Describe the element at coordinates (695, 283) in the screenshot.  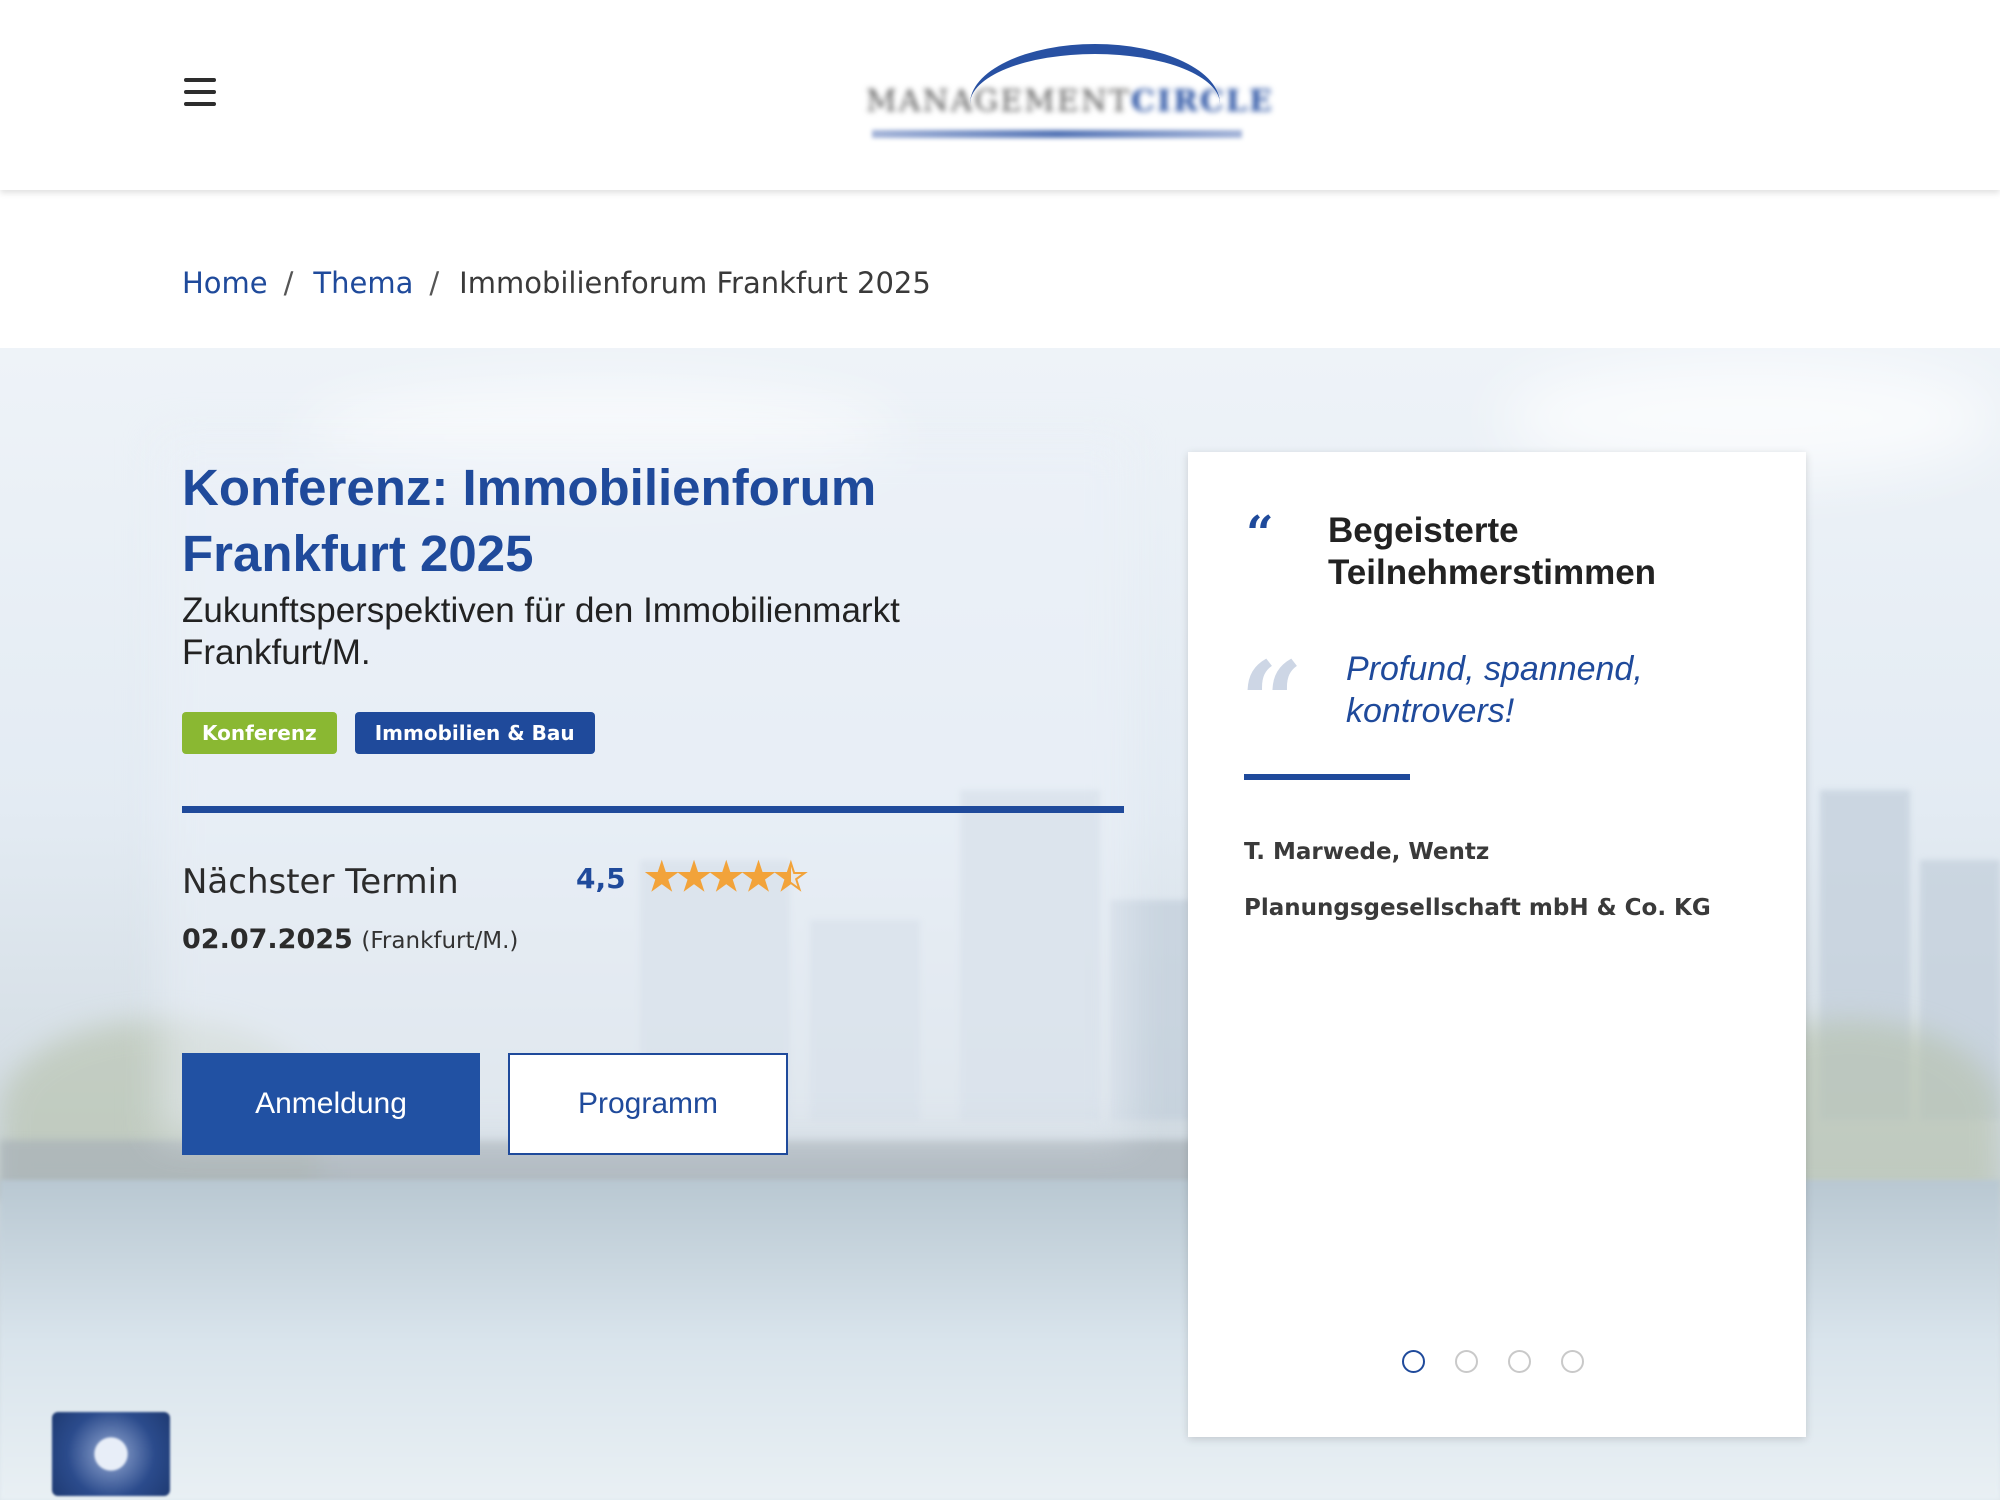
I see `breadcrumb-current: Immobilienforum Frankfurt 2025` at that location.